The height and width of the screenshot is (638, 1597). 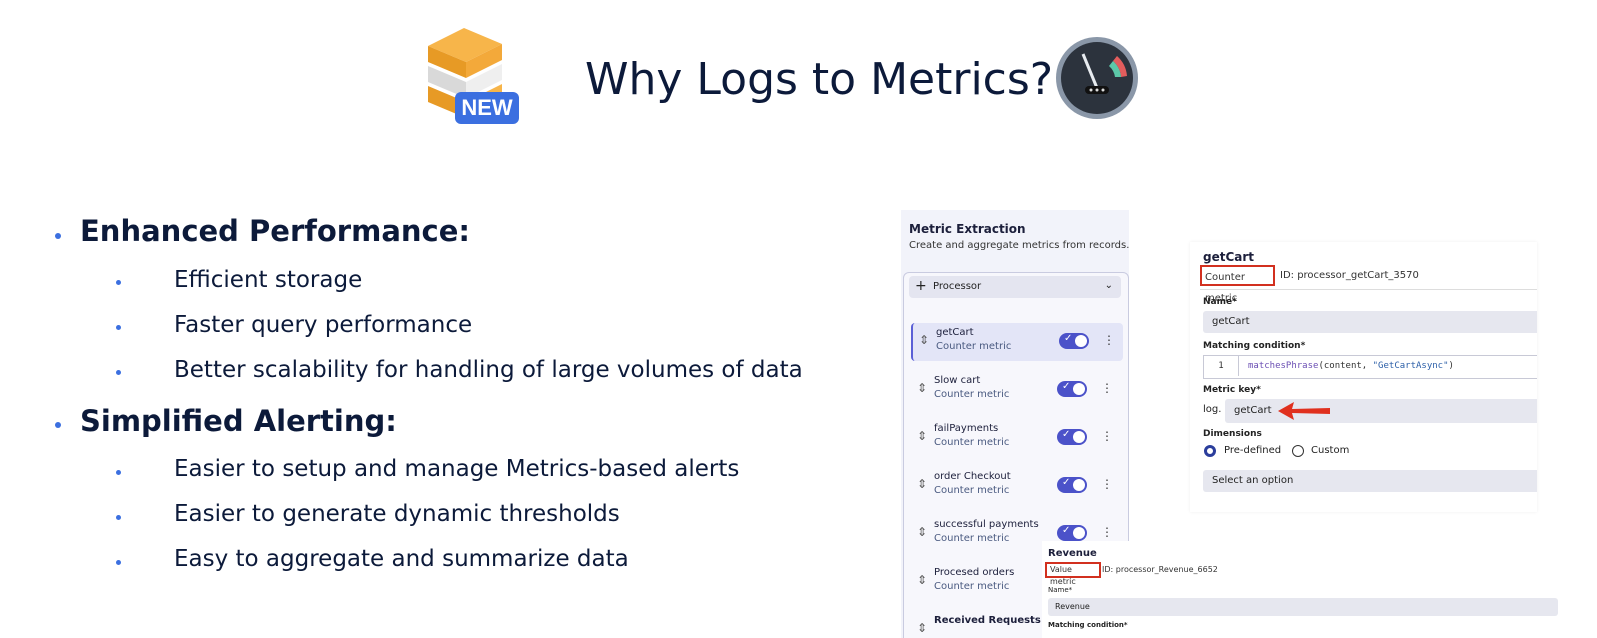 I want to click on plus-icon: +, so click(x=921, y=286).